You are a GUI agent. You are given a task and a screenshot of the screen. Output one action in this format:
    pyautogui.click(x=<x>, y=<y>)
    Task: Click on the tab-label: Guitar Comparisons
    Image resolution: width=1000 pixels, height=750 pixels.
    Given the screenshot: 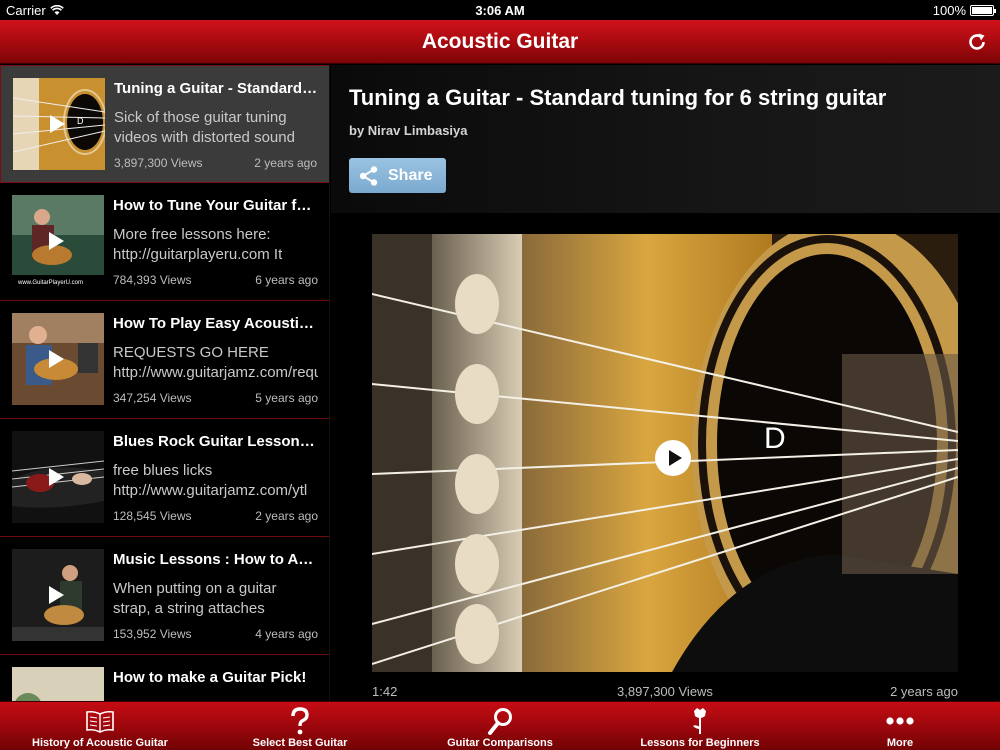 What is the action you would take?
    pyautogui.click(x=500, y=743)
    